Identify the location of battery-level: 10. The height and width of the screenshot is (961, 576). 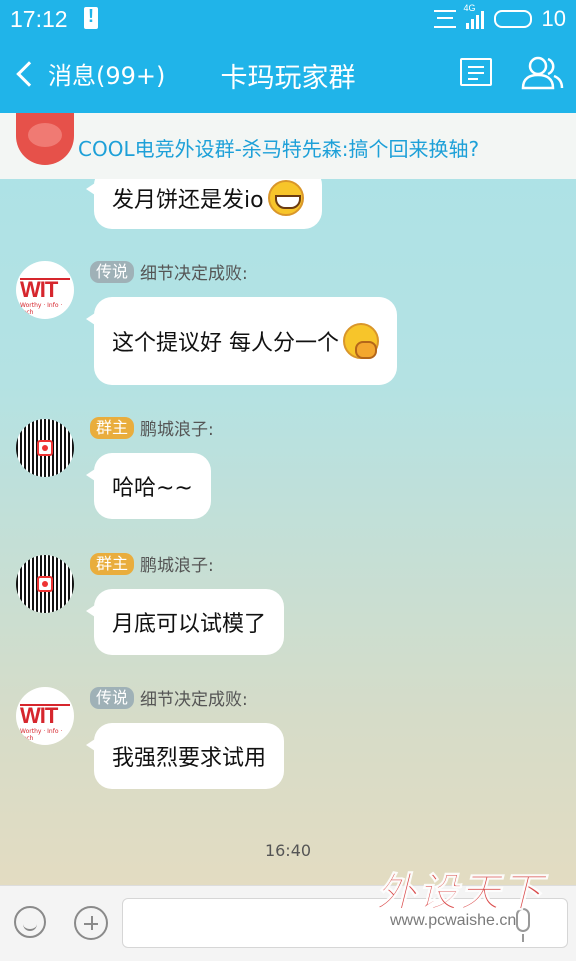
(553, 18).